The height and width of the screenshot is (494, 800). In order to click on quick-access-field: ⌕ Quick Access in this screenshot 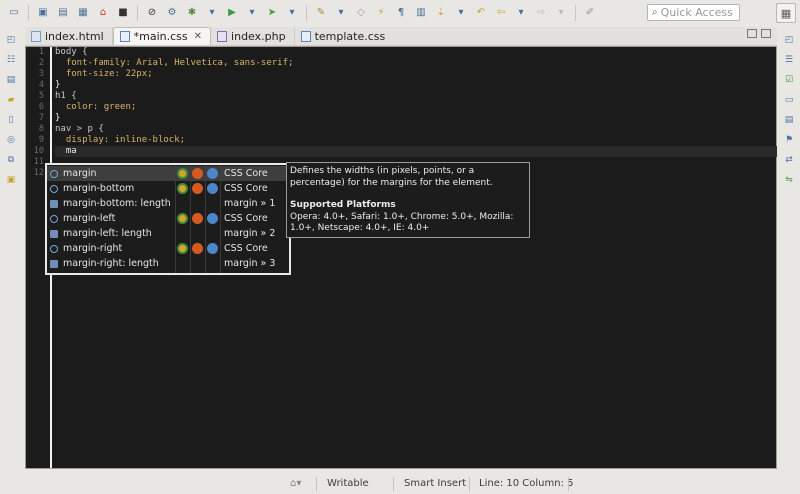, I will do `click(693, 12)`.